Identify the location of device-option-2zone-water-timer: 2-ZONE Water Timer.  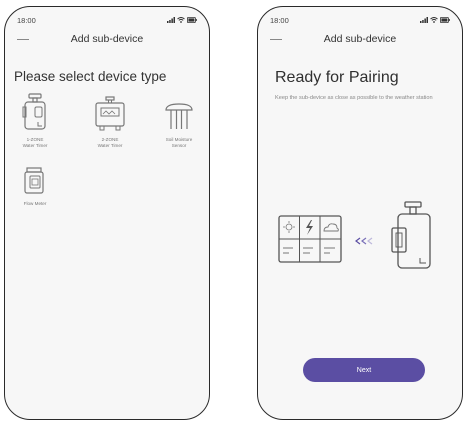
(110, 120).